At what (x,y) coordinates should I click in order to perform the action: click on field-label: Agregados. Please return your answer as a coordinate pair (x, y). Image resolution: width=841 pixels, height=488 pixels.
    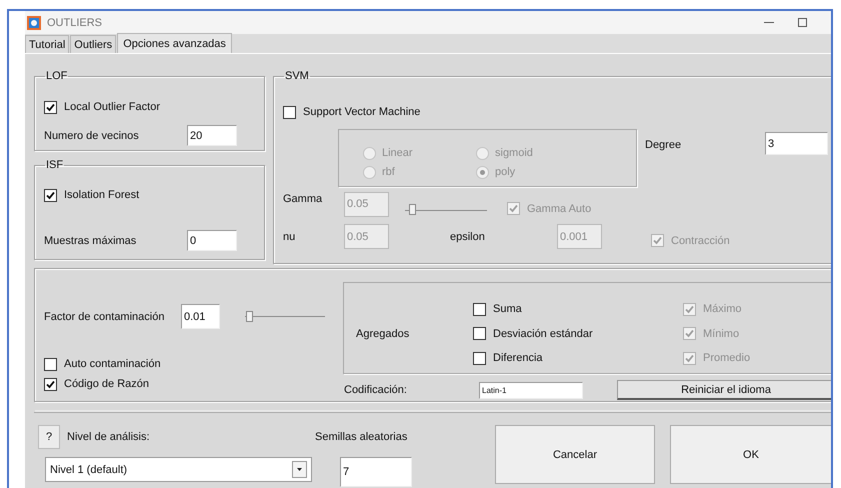
    Looking at the image, I should click on (383, 334).